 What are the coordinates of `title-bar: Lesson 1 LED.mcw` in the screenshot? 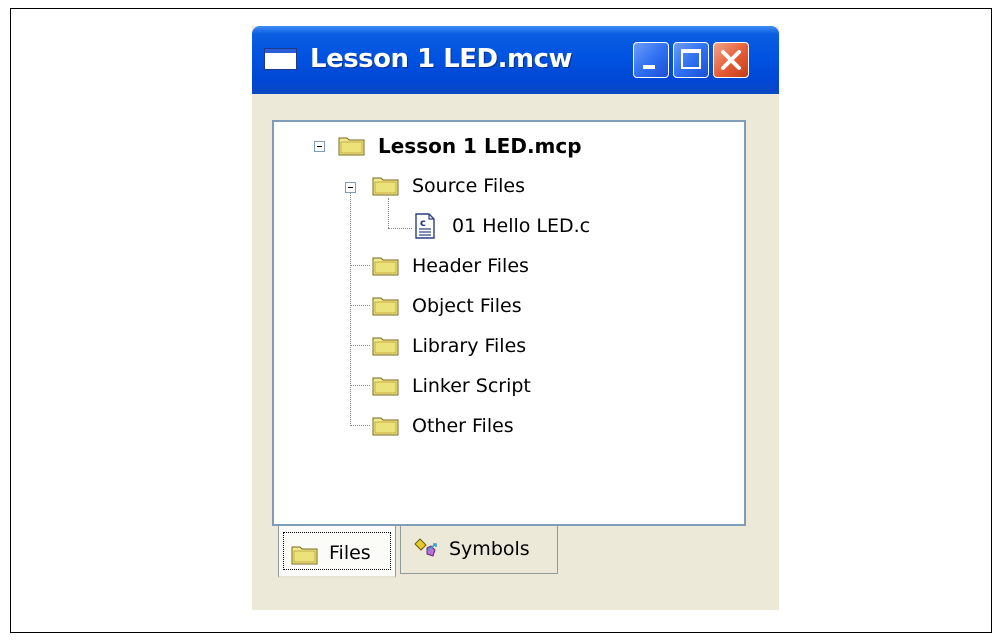 It's located at (515, 60).